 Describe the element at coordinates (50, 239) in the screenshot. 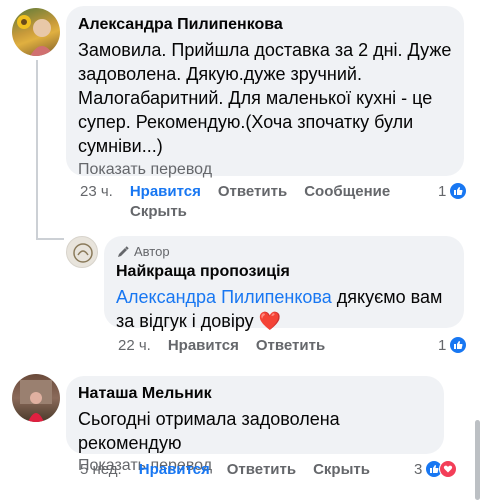

I see `thread-branch` at that location.